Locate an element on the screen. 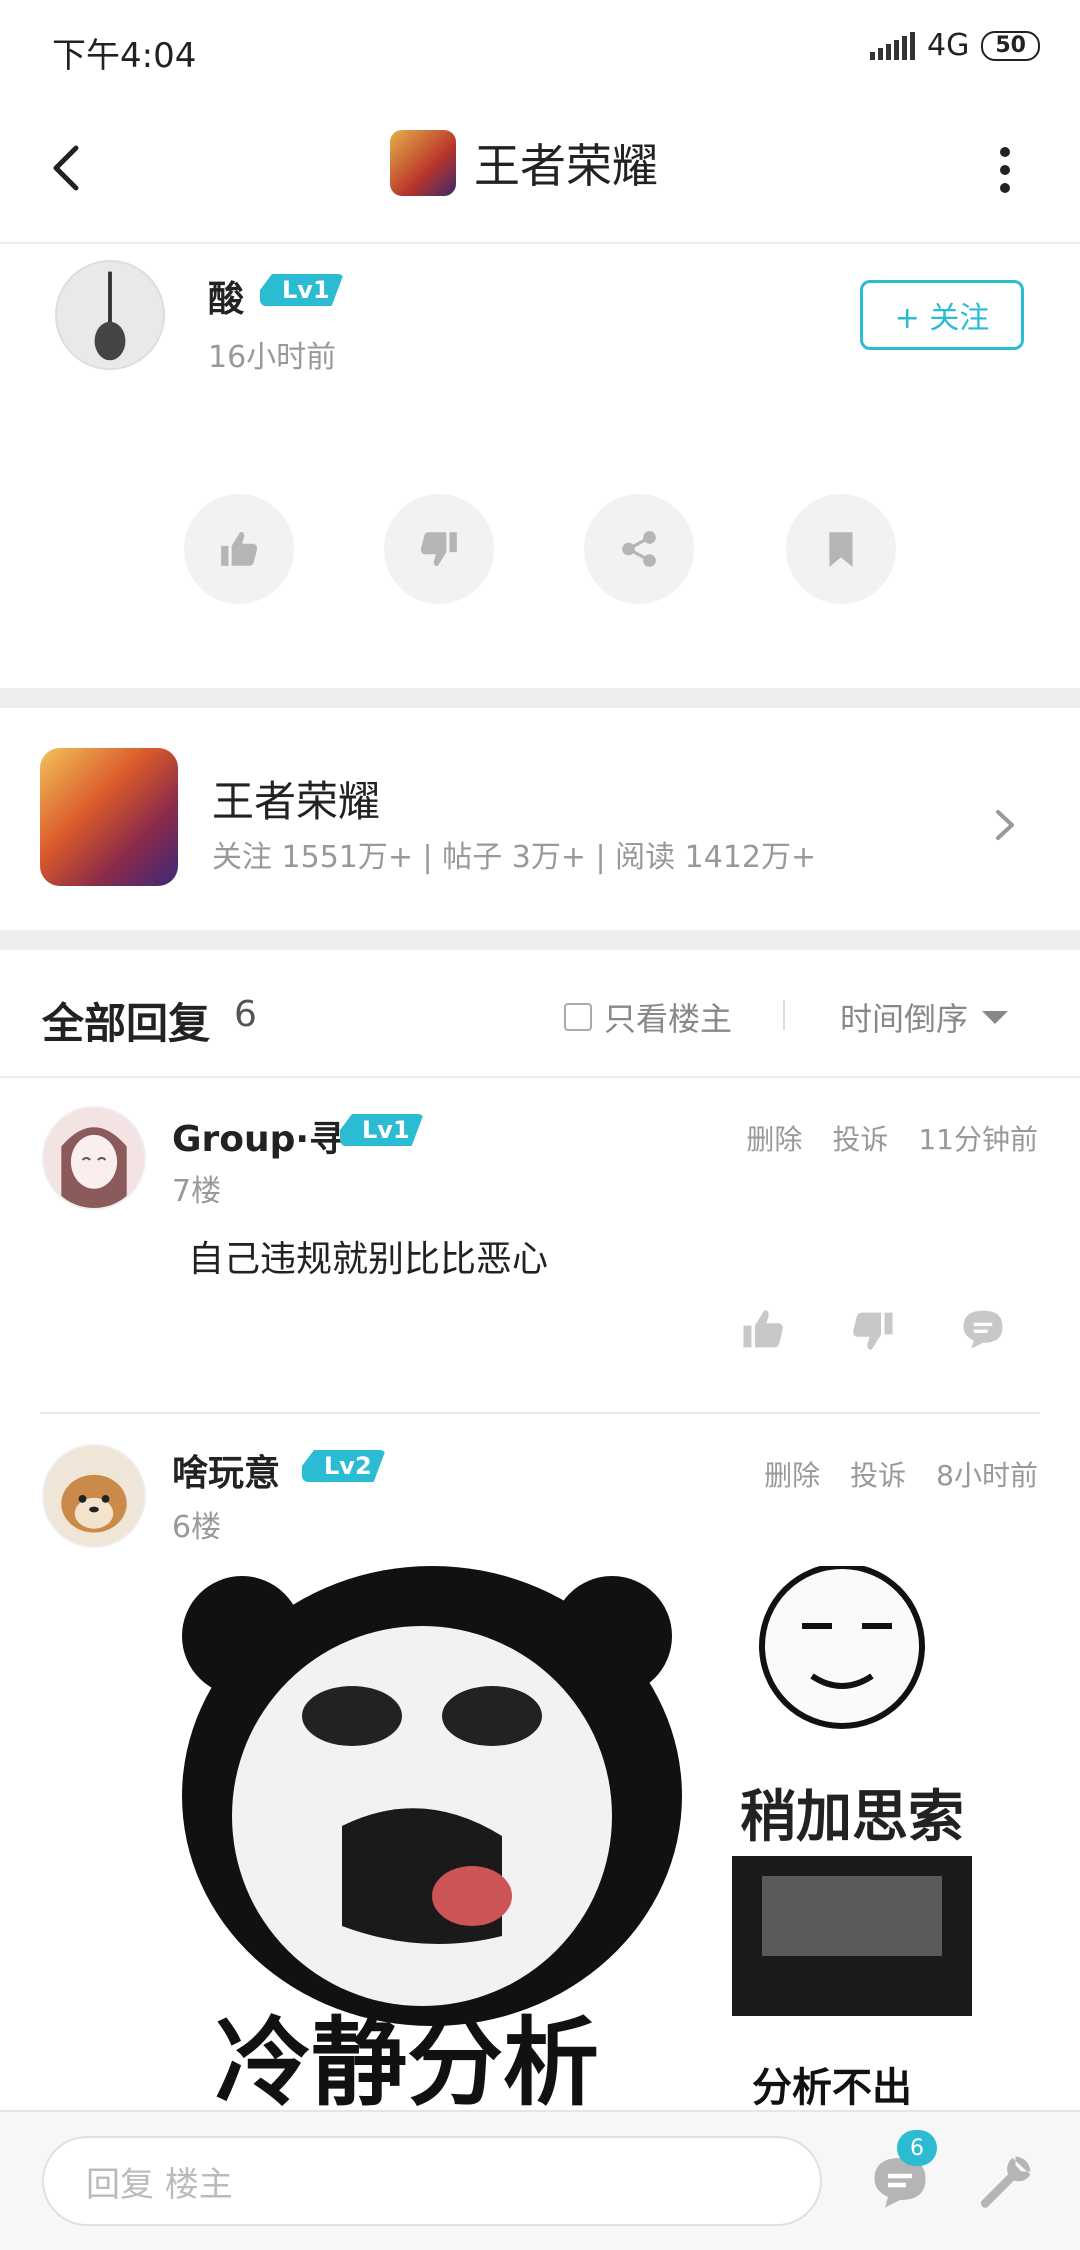 The width and height of the screenshot is (1080, 2250). meme-text-main: 冷静分析 is located at coordinates (407, 2056).